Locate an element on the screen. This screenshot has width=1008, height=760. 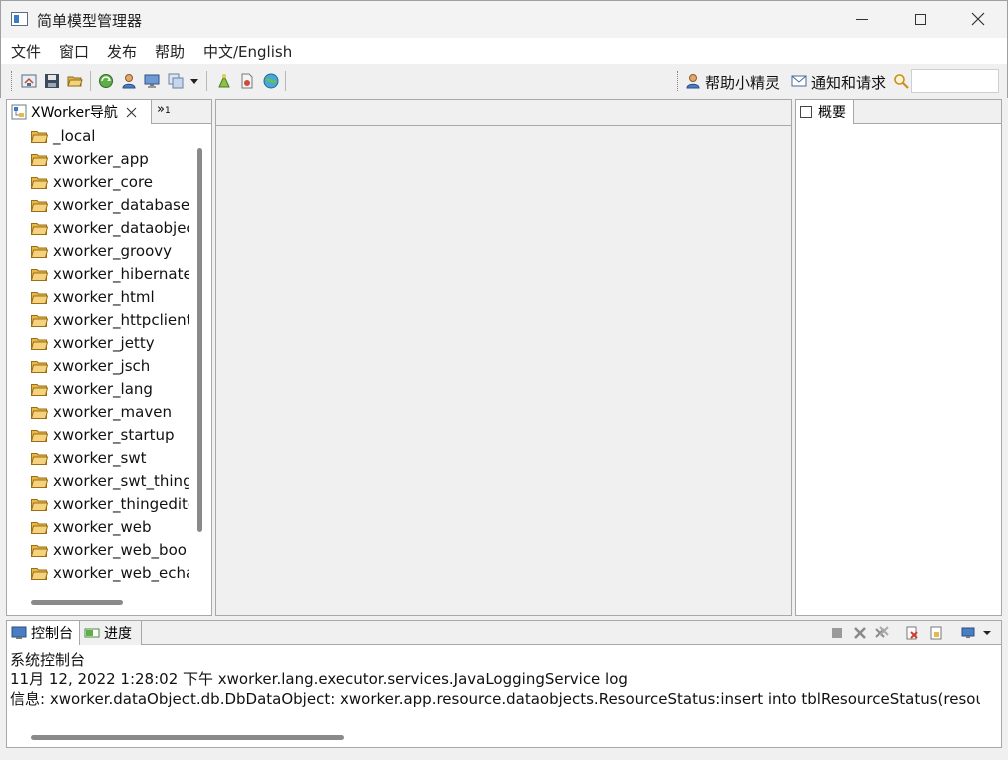
tree-item: xworker_lang is located at coordinates (98, 389).